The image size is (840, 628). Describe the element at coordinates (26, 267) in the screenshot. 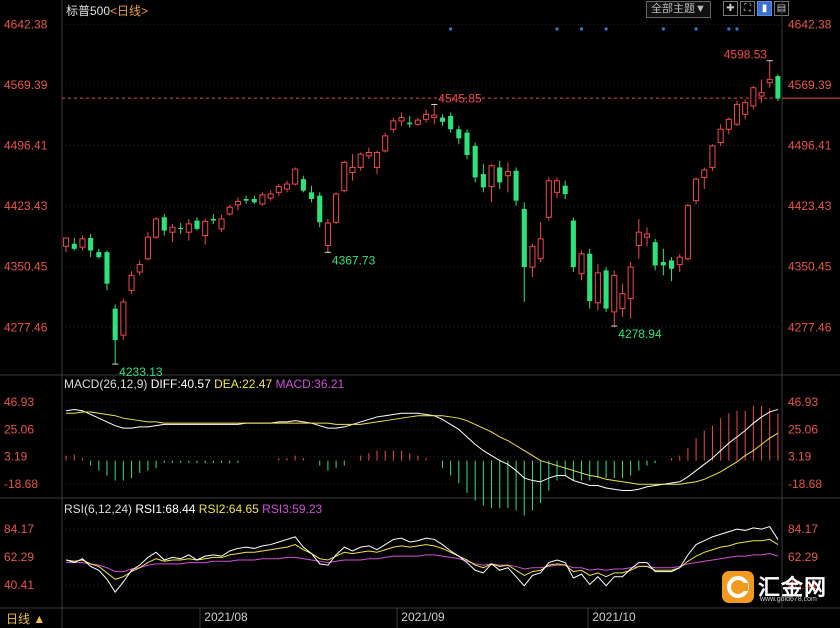

I see `y-tick-left: 4350.45` at that location.